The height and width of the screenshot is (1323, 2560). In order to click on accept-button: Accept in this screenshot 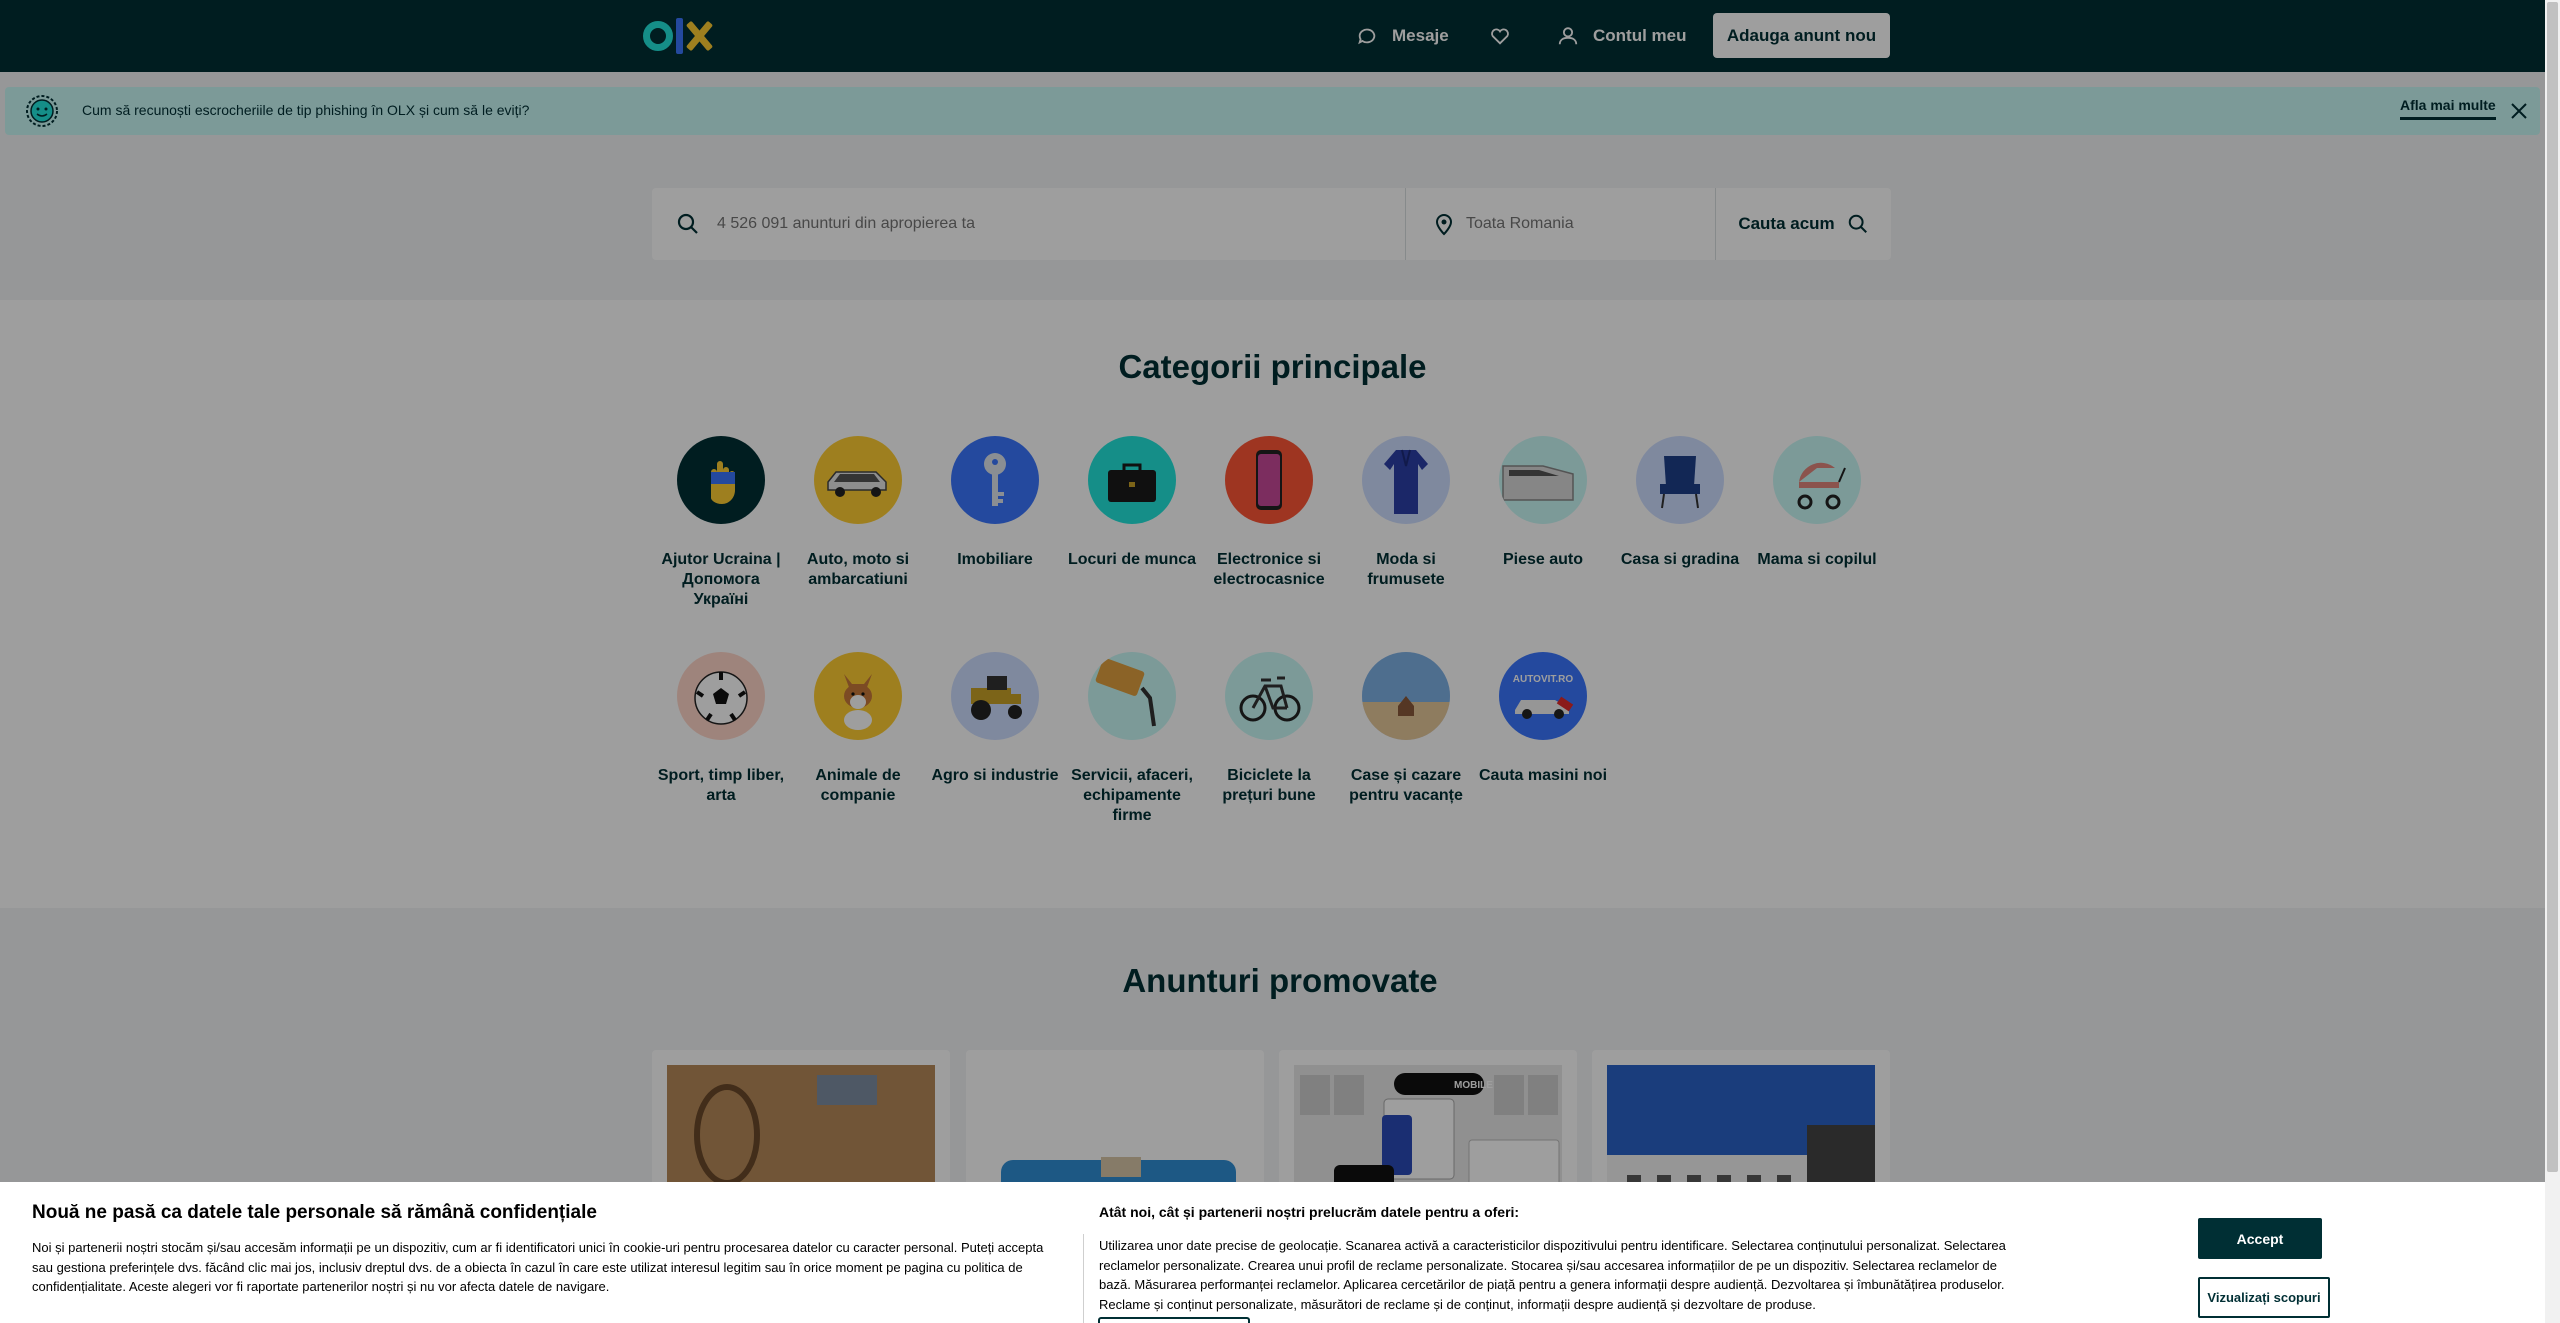, I will do `click(2260, 1238)`.